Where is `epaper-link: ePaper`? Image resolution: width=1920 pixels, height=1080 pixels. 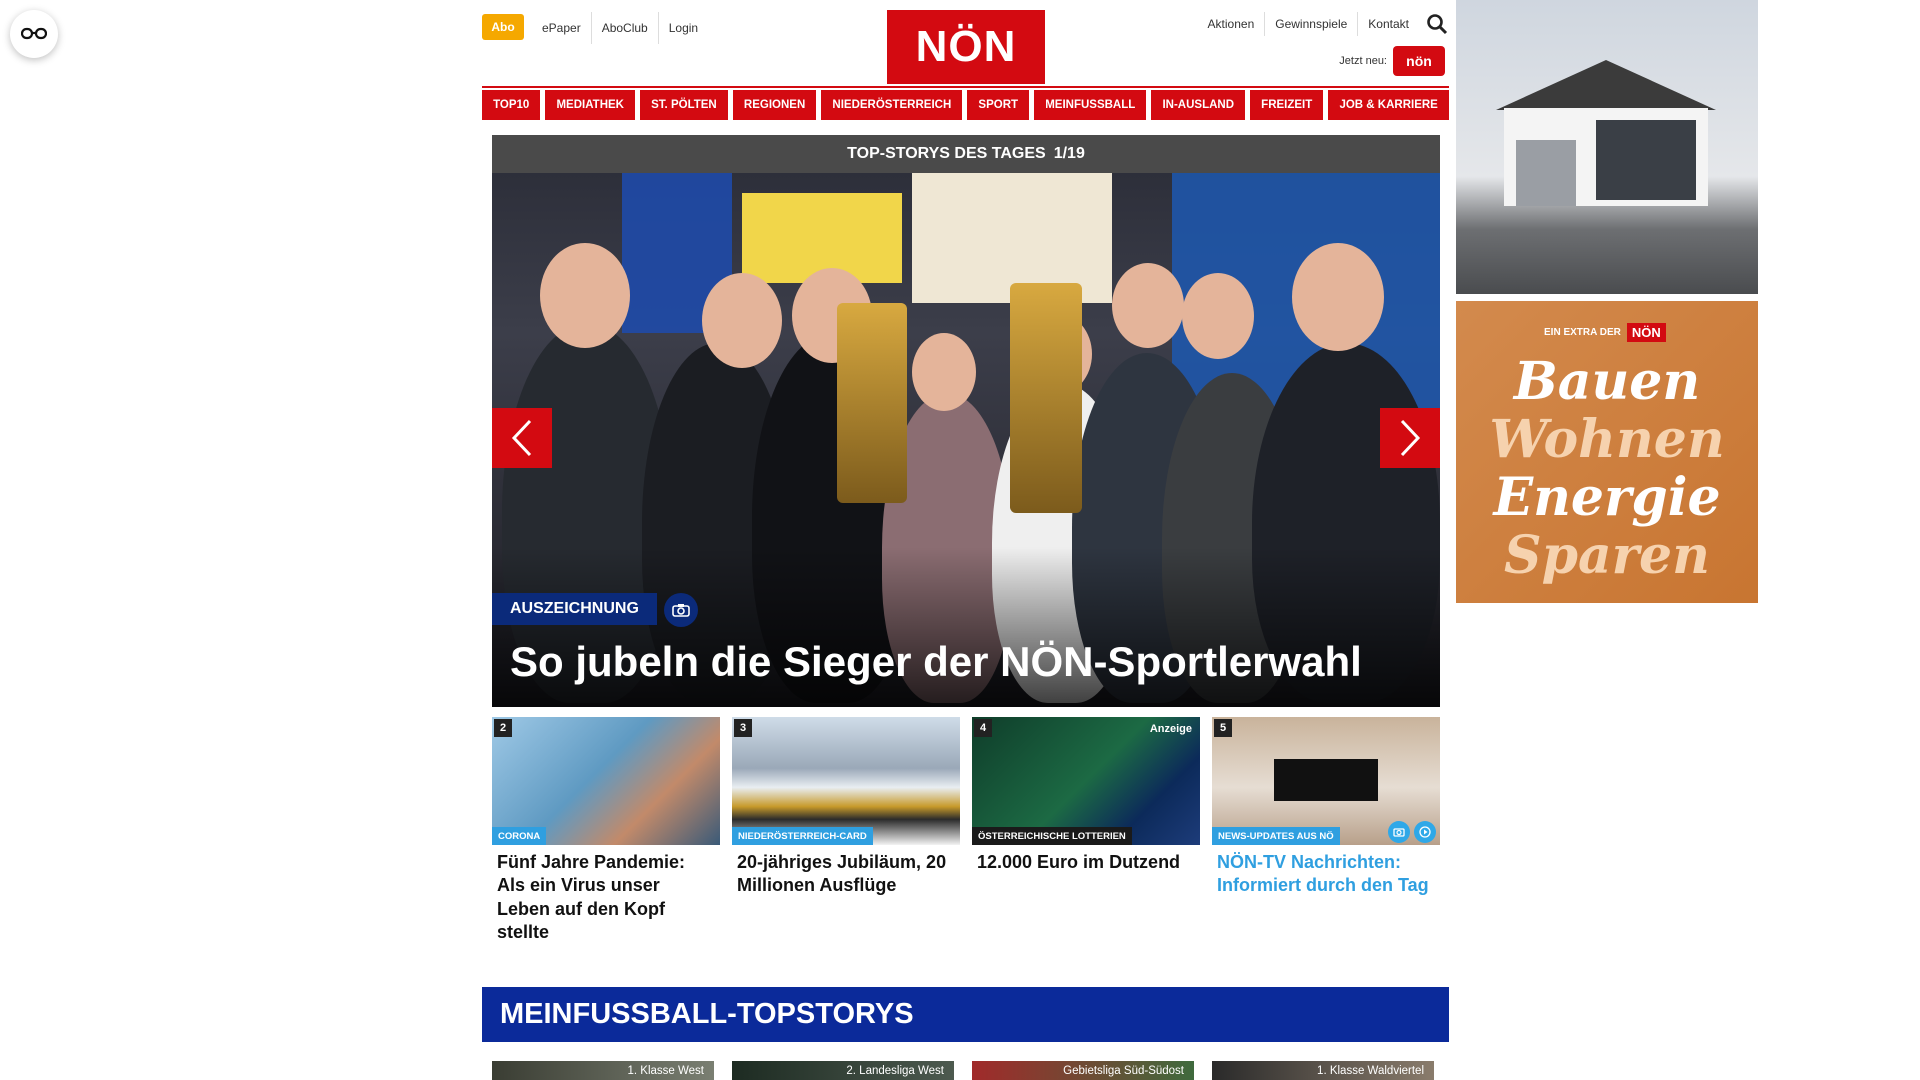
epaper-link: ePaper is located at coordinates (562, 28).